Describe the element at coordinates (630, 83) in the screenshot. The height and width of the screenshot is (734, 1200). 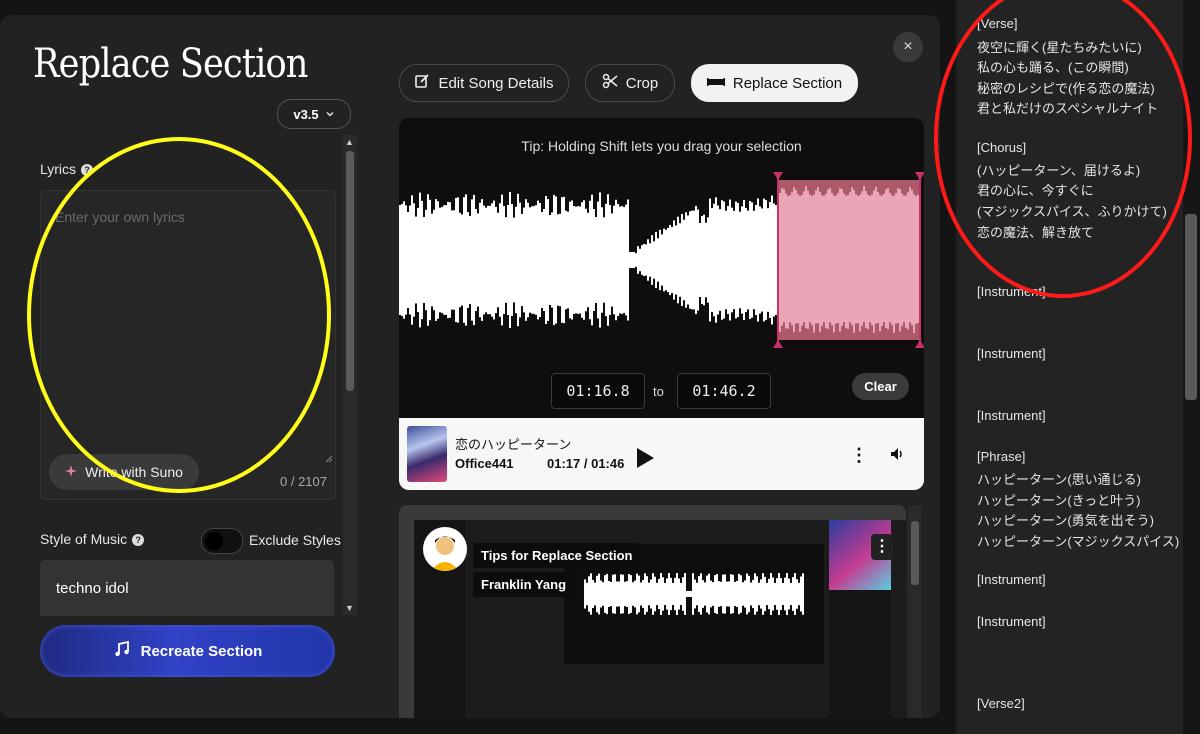
I see `tab-crop: Crop` at that location.